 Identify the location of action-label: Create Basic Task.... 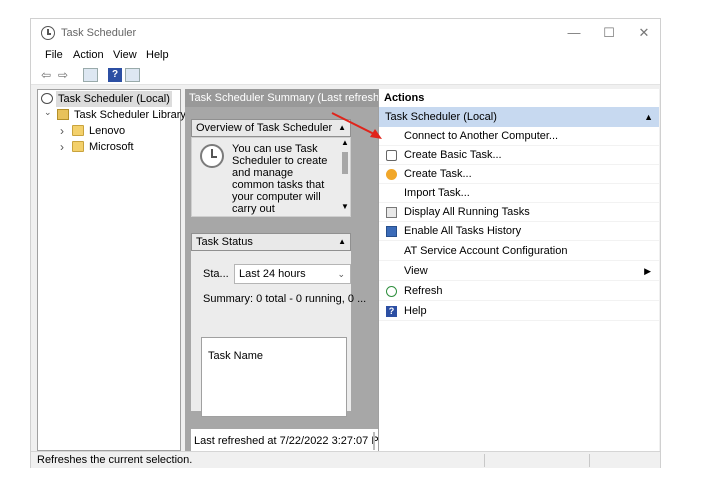
(453, 155).